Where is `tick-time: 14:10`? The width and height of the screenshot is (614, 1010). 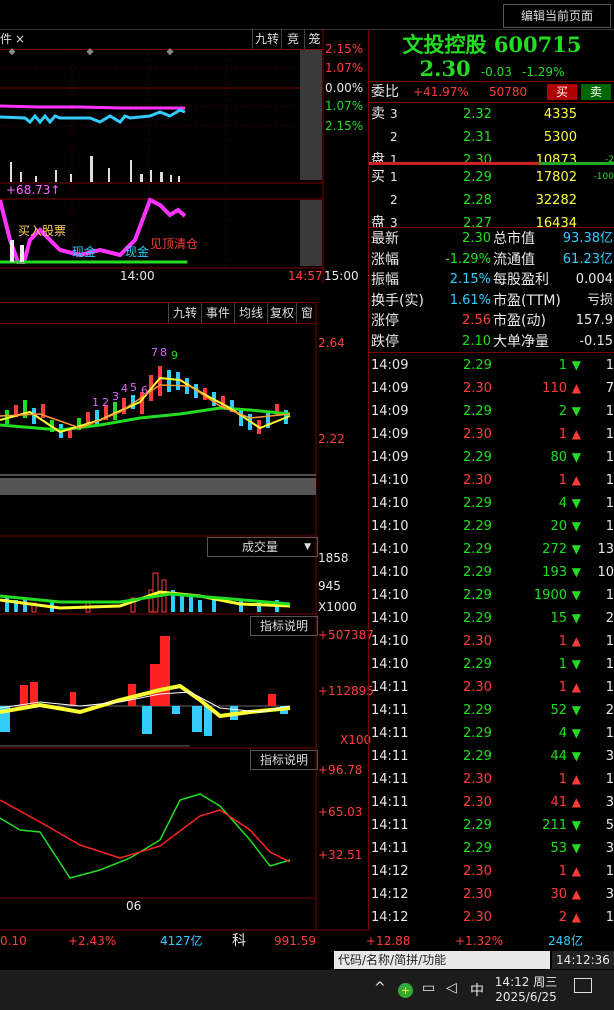 tick-time: 14:10 is located at coordinates (390, 595).